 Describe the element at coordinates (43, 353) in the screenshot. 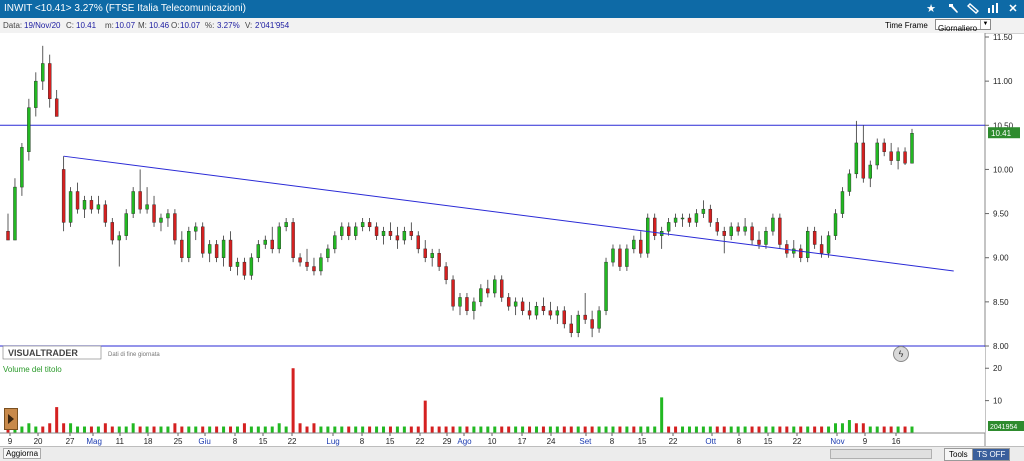

I see `watermark-logo: VISUALTRADER` at that location.